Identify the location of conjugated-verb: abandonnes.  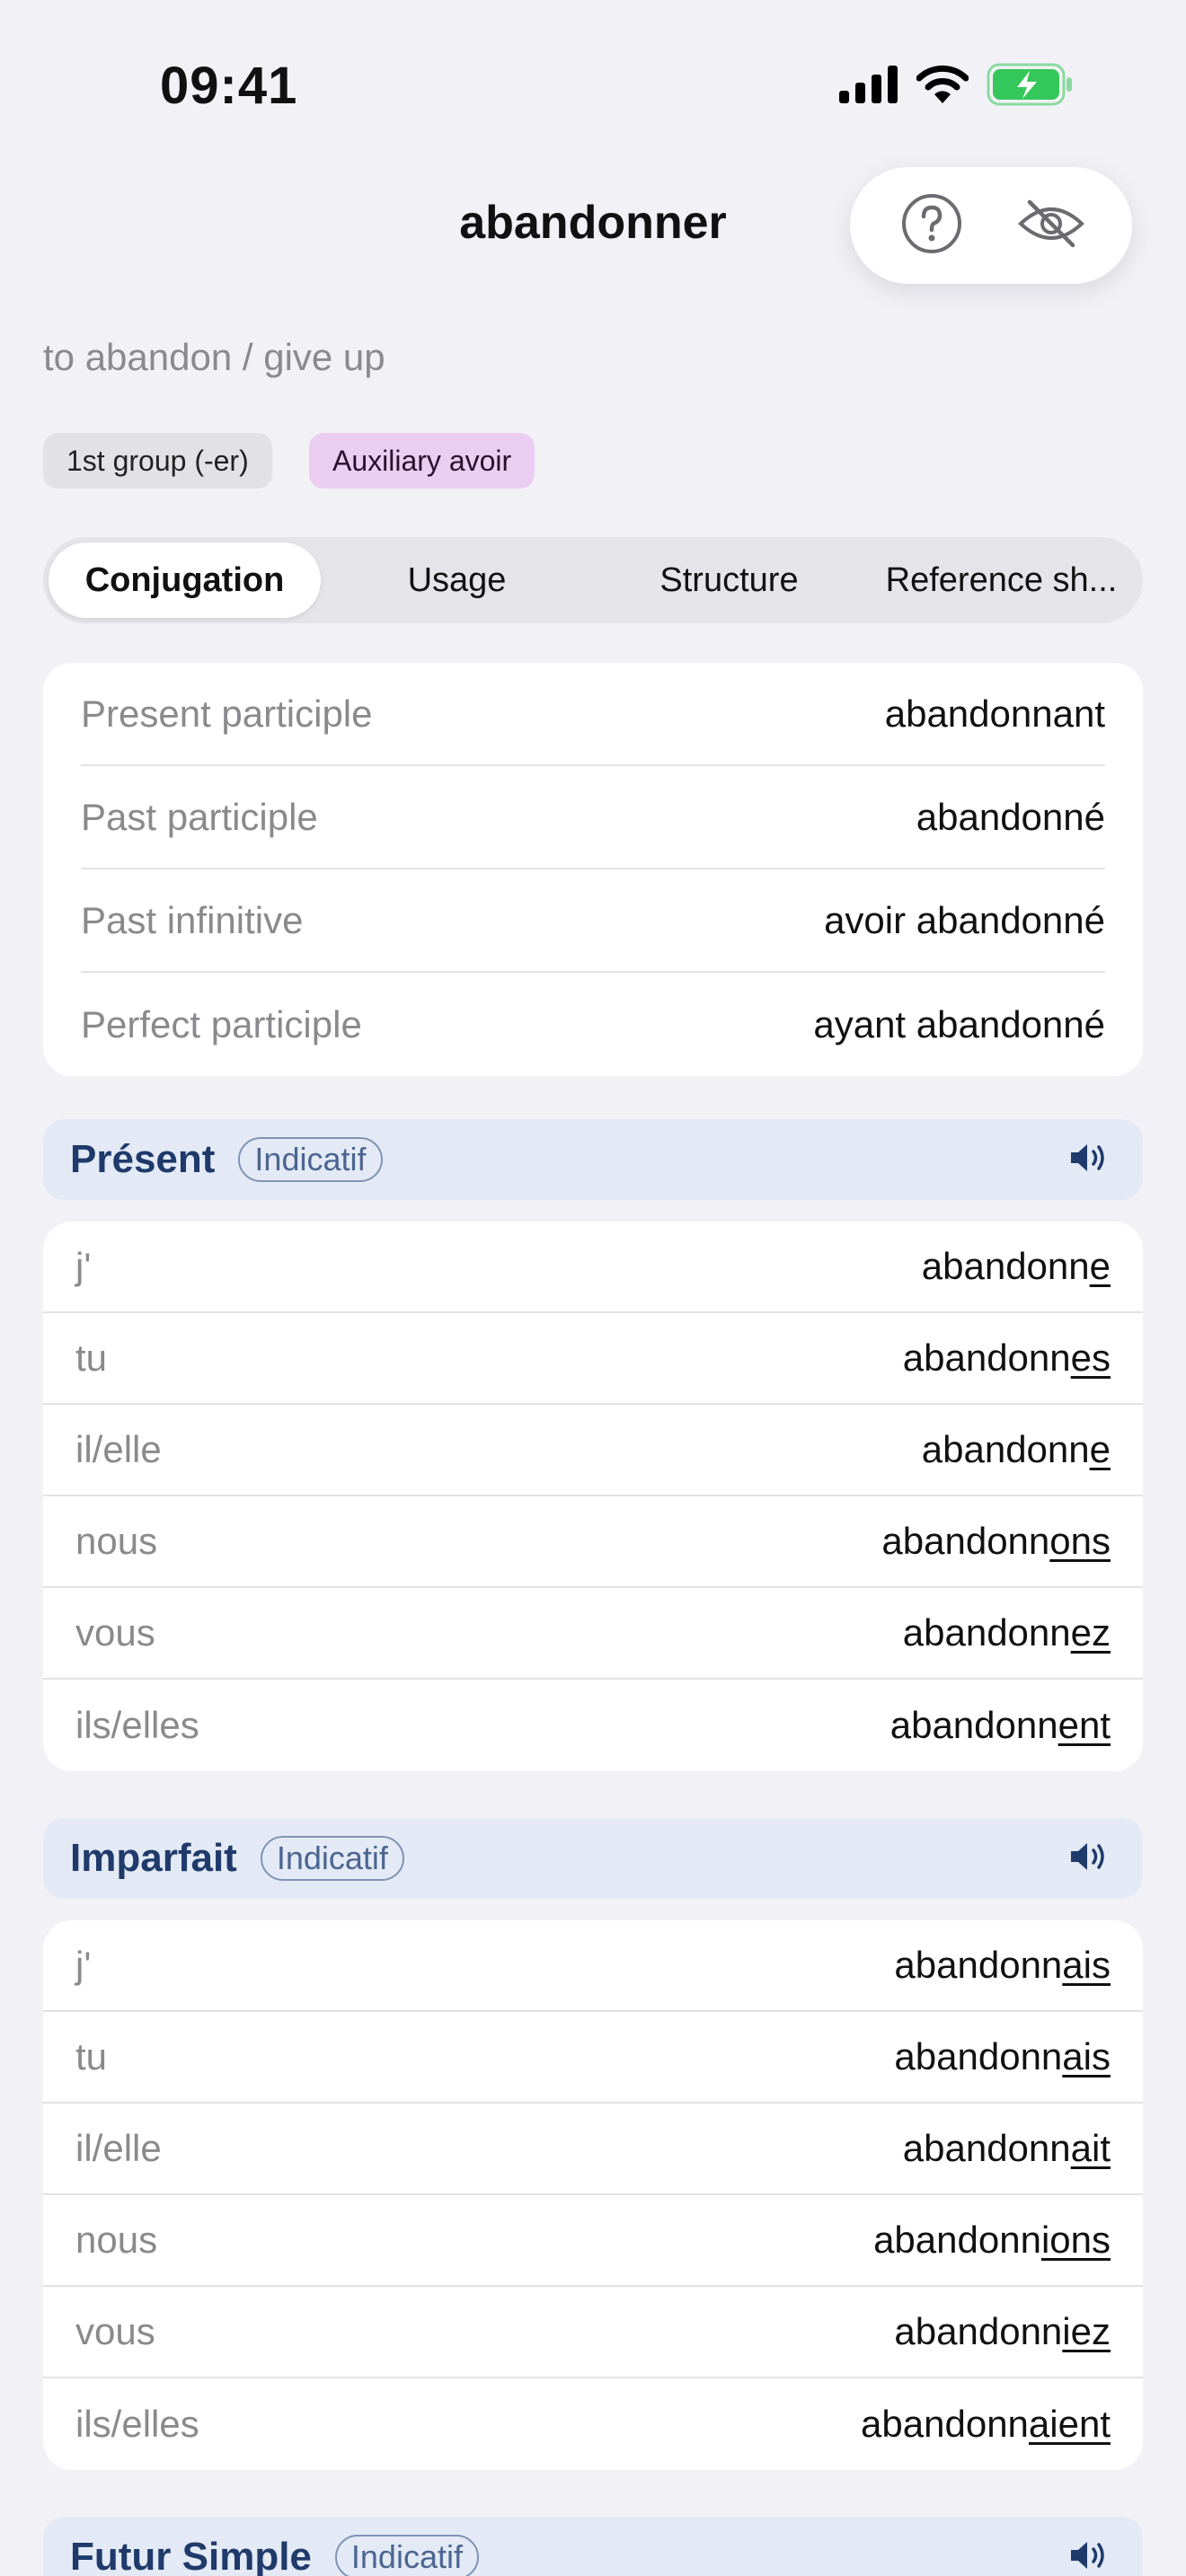
(1007, 1358).